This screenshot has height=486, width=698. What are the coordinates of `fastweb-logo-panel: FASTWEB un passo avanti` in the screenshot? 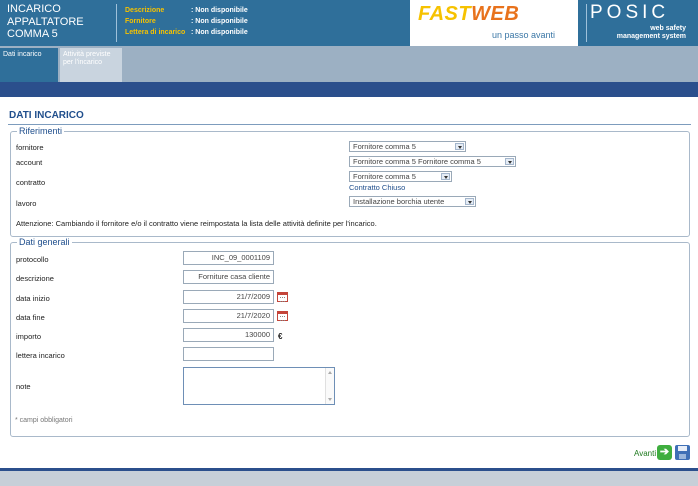 It's located at (494, 23).